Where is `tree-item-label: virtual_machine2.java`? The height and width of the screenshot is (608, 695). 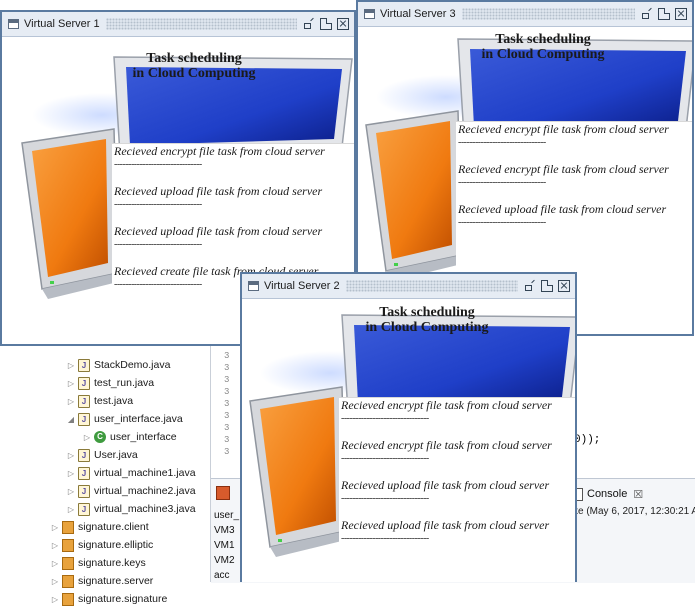
tree-item-label: virtual_machine2.java is located at coordinates (145, 491).